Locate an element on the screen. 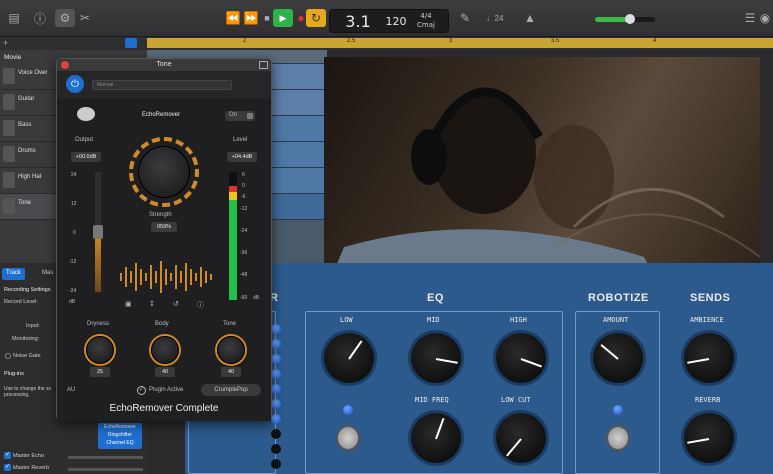 The height and width of the screenshot is (474, 773). plugin-slot: Channel EQ is located at coordinates (120, 443).